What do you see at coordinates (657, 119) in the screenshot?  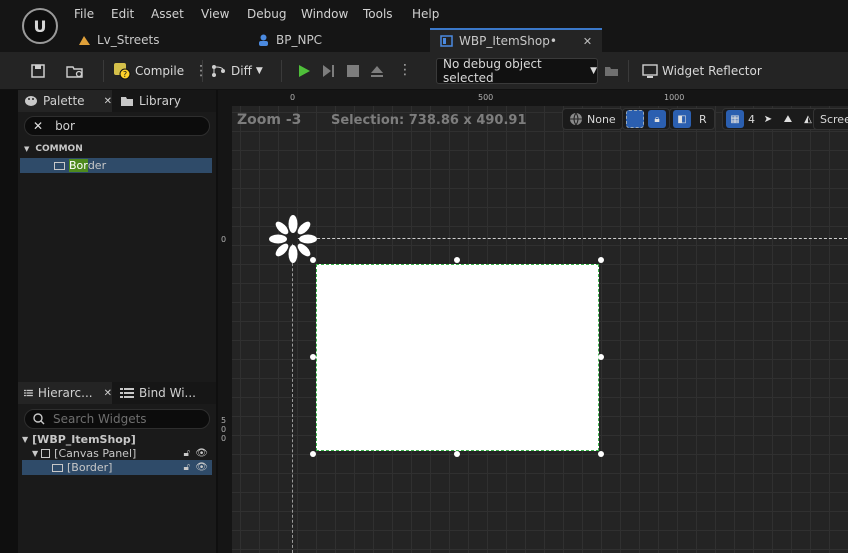 I see `lock-icon: 🔒︎` at bounding box center [657, 119].